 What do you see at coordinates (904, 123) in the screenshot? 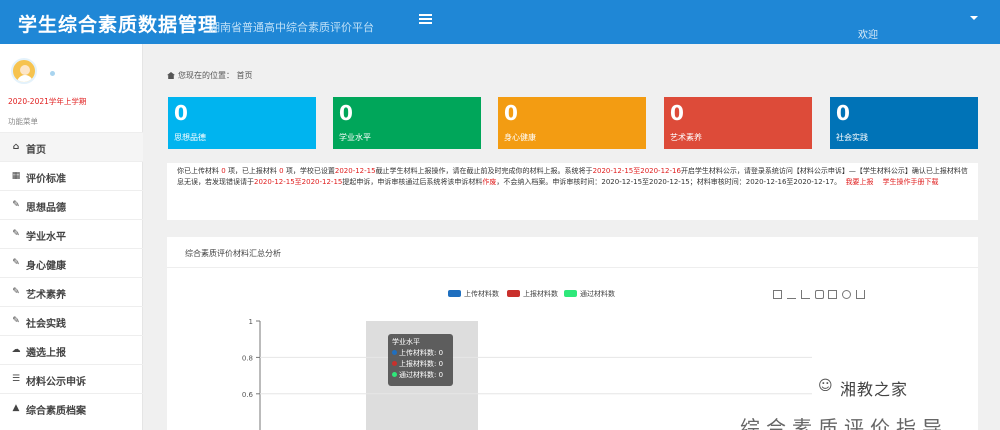
I see `stat-card-social: 0 社会实践` at bounding box center [904, 123].